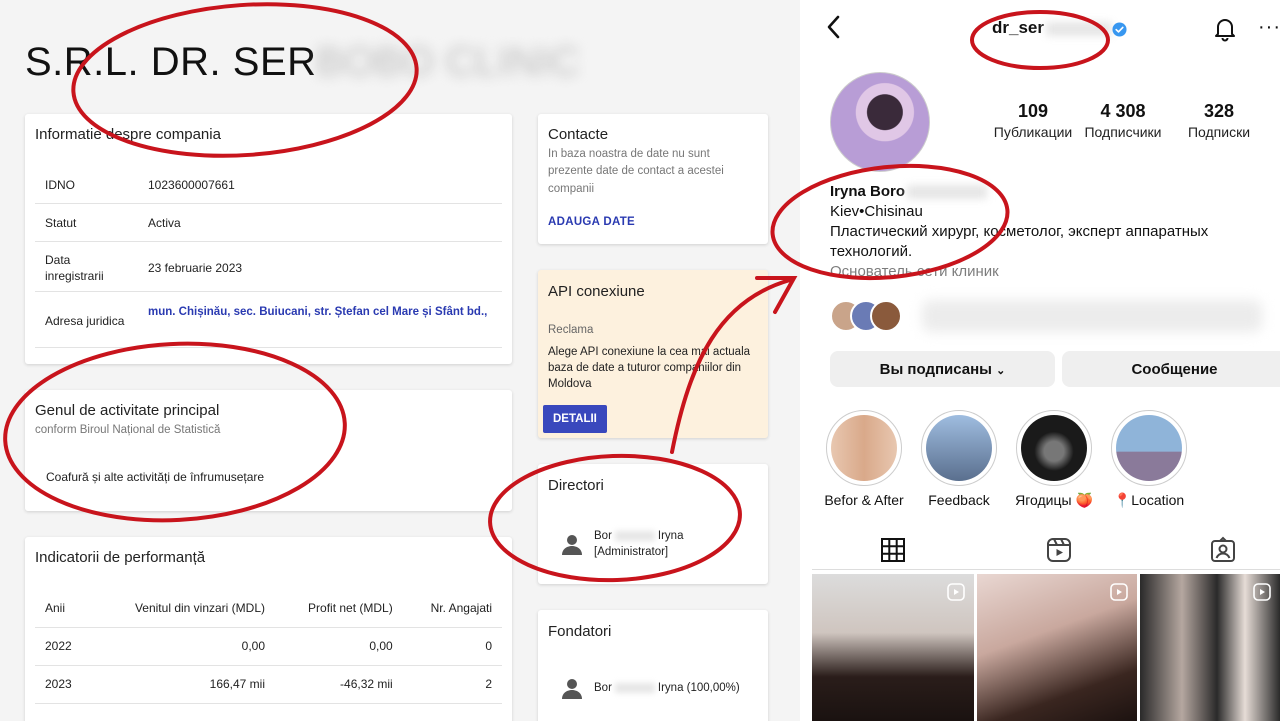 This screenshot has width=1280, height=721. Describe the element at coordinates (1149, 500) in the screenshot. I see `highlight-label: 📍Location` at that location.